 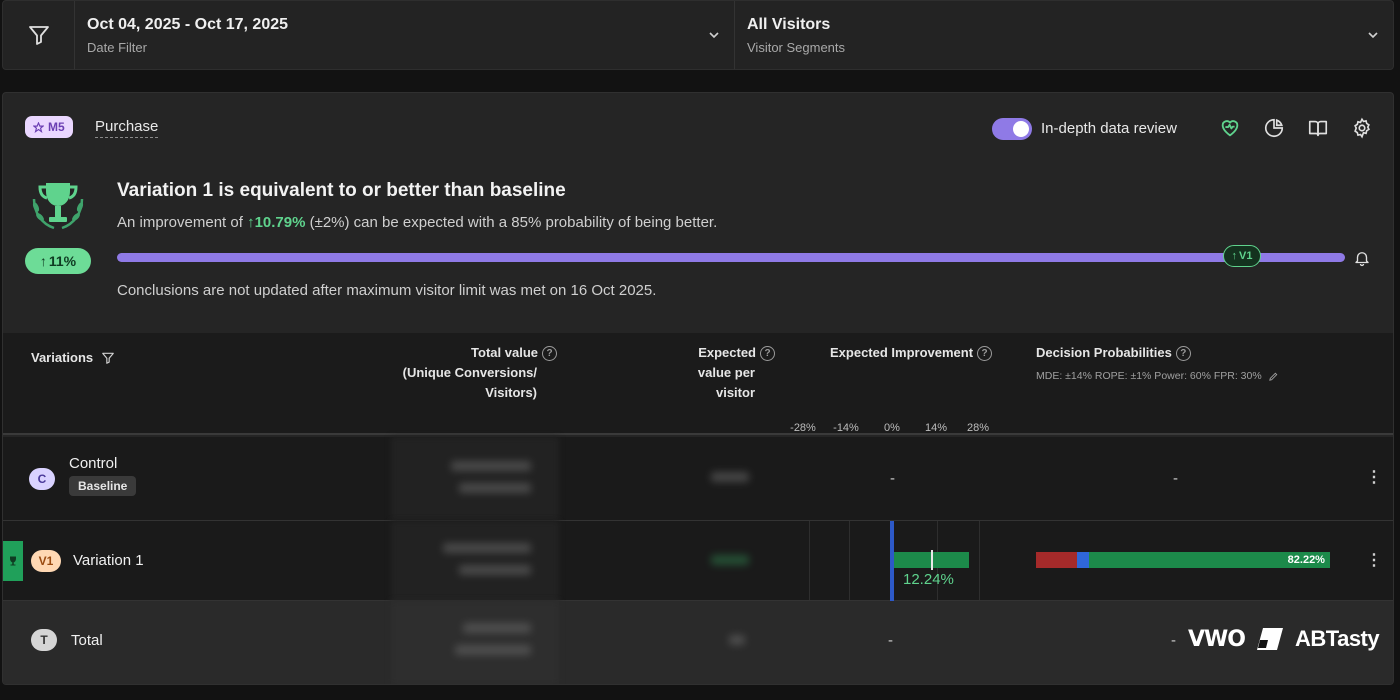 What do you see at coordinates (1306, 560) in the screenshot?
I see `probability-better-label: 82.22%` at bounding box center [1306, 560].